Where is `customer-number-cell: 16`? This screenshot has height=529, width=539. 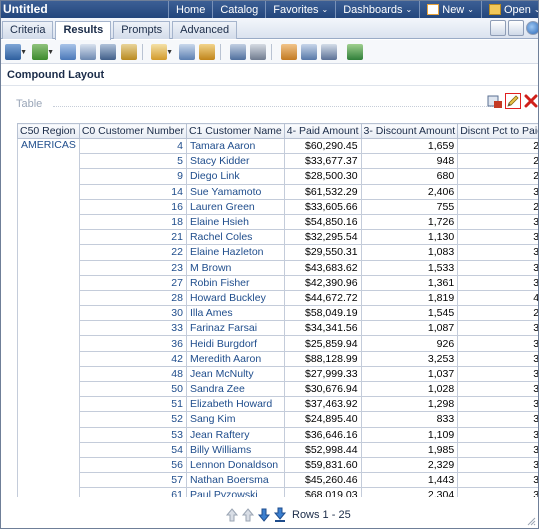 customer-number-cell: 16 is located at coordinates (132, 206).